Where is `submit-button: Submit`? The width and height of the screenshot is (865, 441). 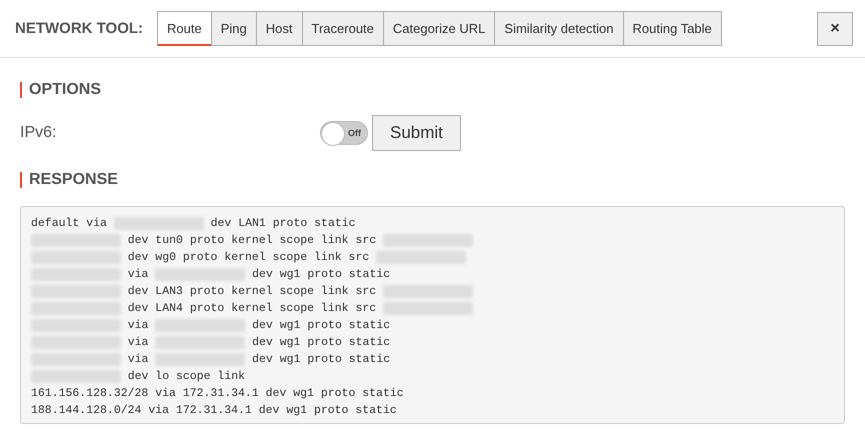
submit-button: Submit is located at coordinates (416, 133).